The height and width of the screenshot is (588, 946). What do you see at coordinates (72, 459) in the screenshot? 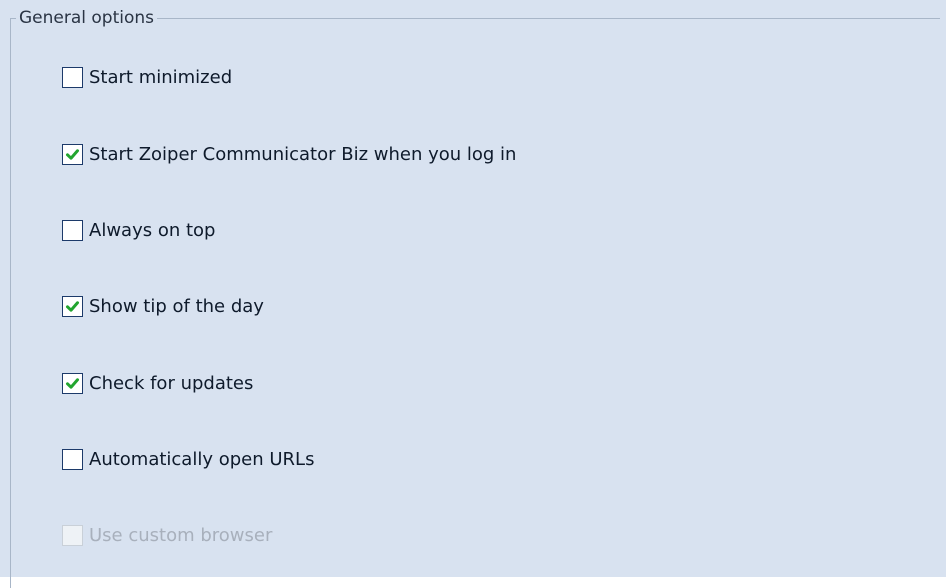
I see `automatically-open-urls-checkbox` at bounding box center [72, 459].